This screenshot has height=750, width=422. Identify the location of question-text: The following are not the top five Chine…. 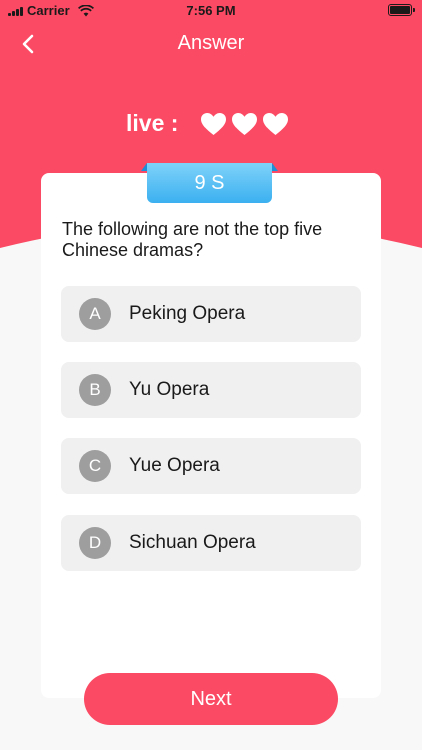
(192, 239).